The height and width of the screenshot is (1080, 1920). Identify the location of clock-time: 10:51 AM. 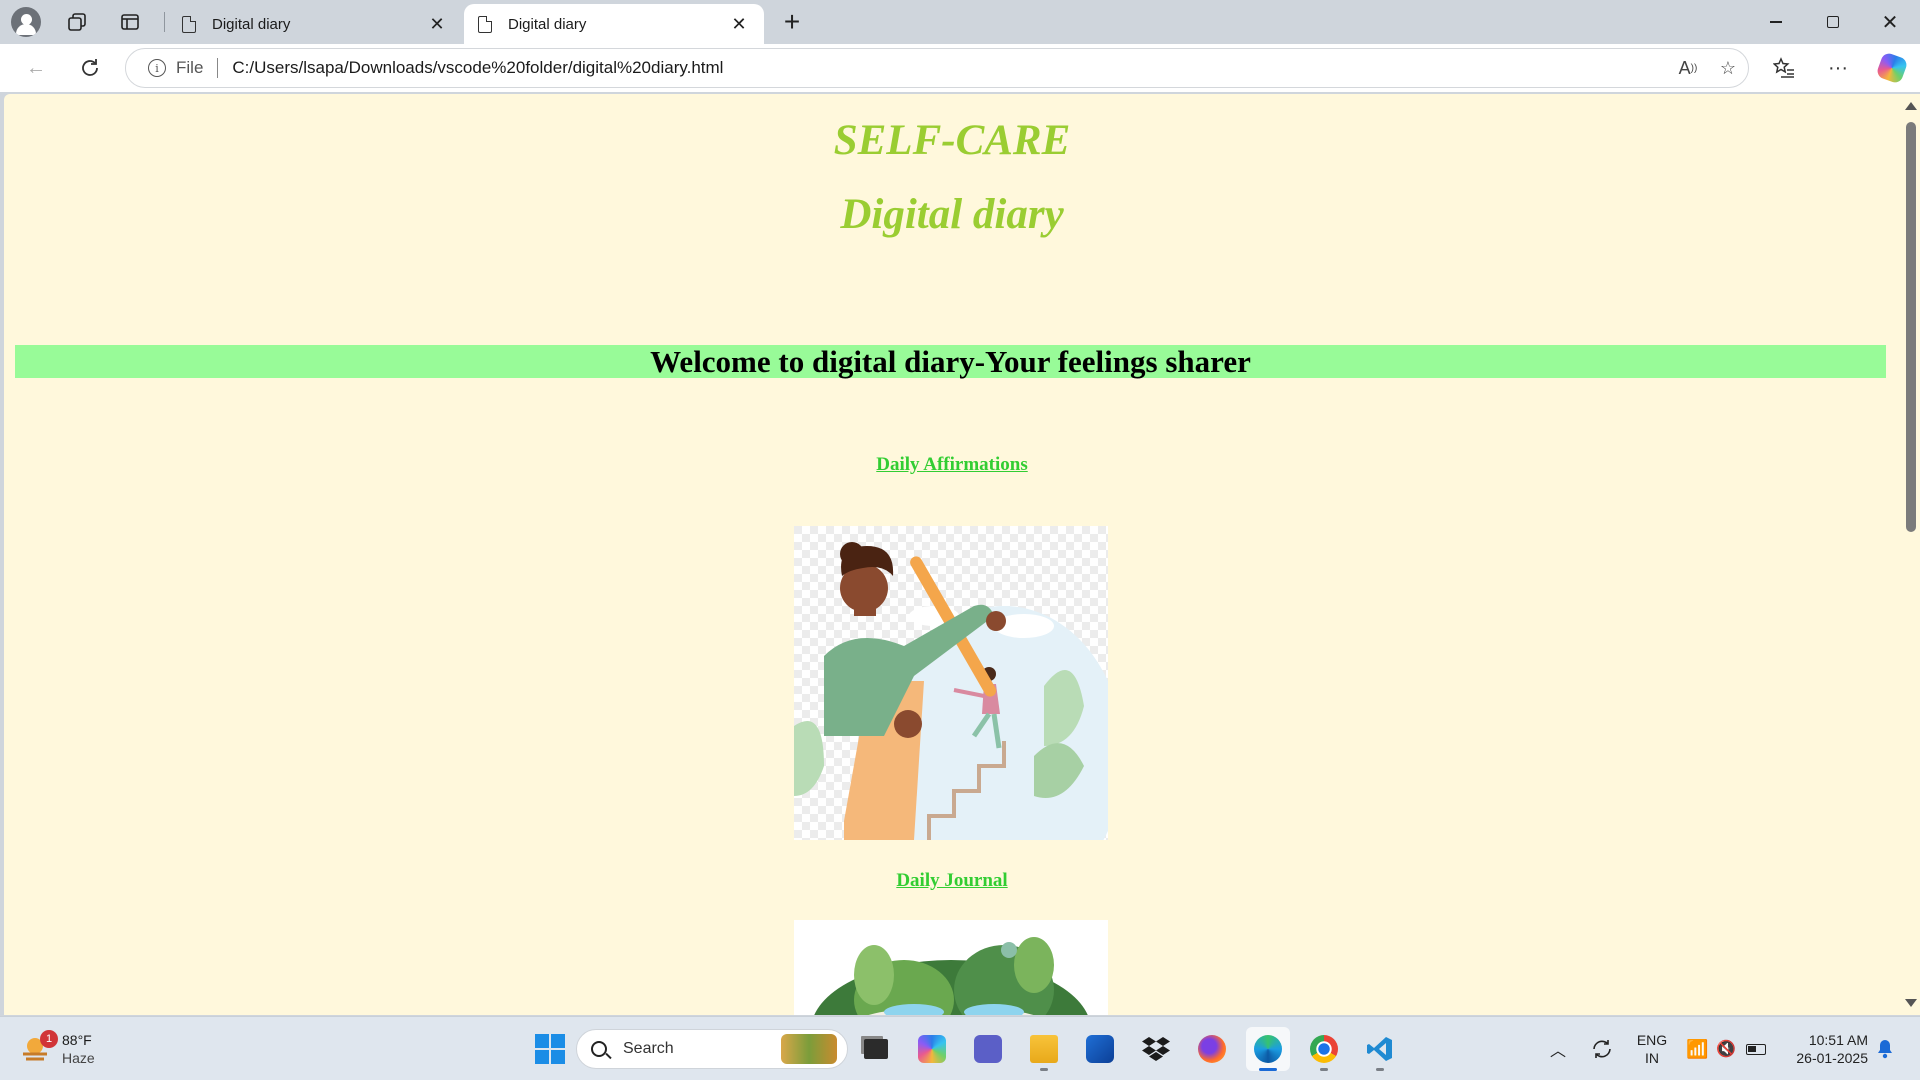
(1838, 1040).